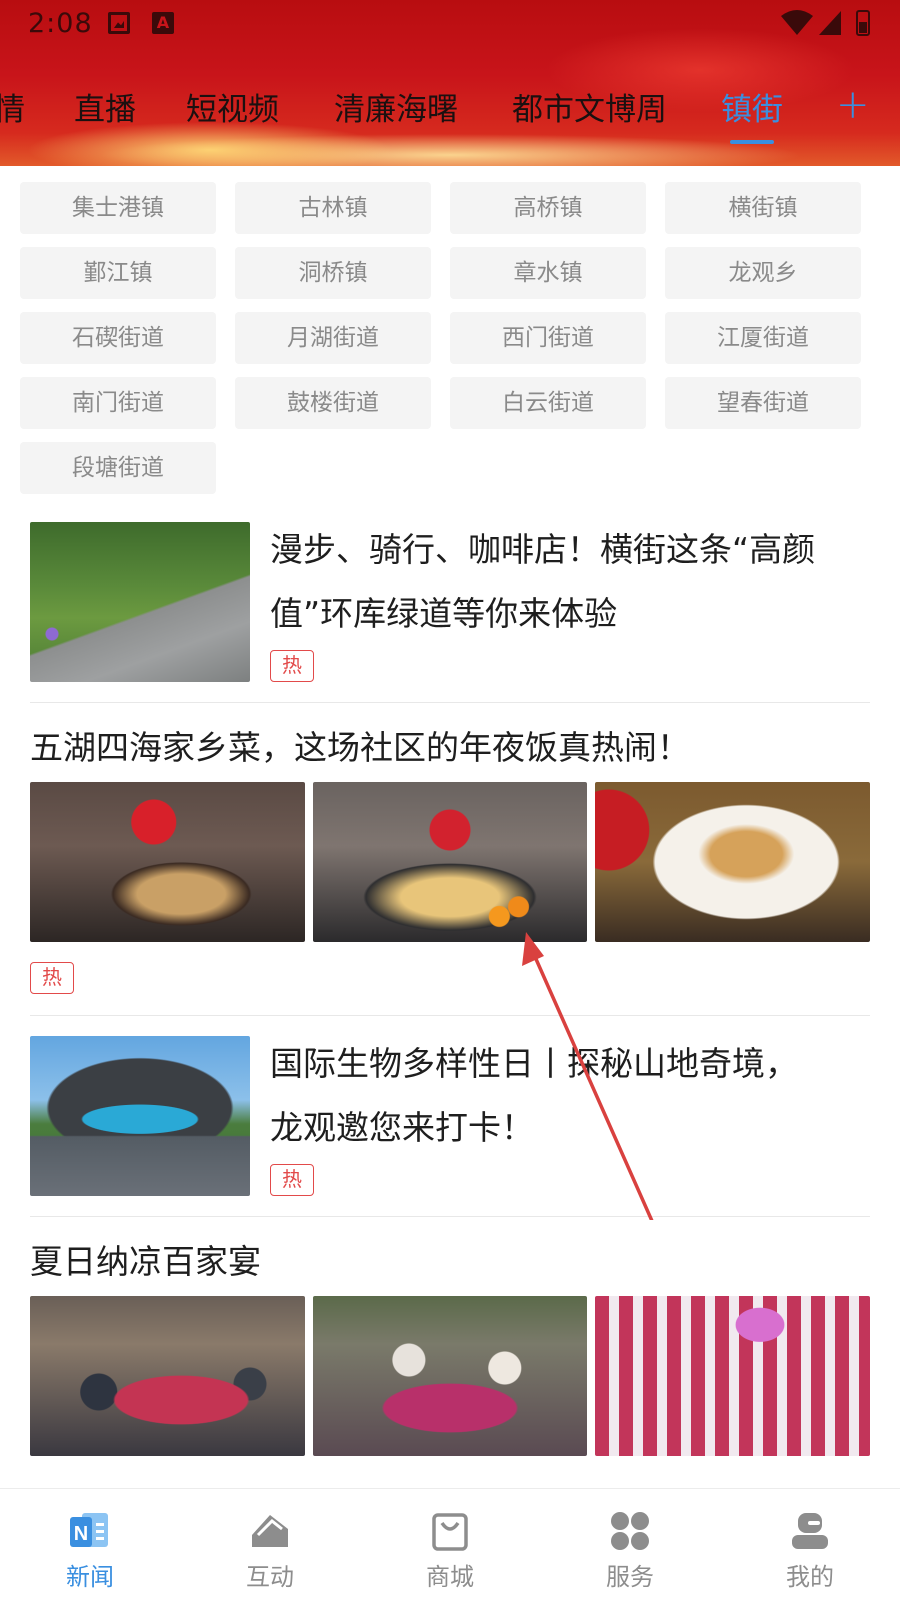 This screenshot has height=1600, width=900. What do you see at coordinates (589, 106) in the screenshot?
I see `tab-dushi-wenbo: 都市文博周` at bounding box center [589, 106].